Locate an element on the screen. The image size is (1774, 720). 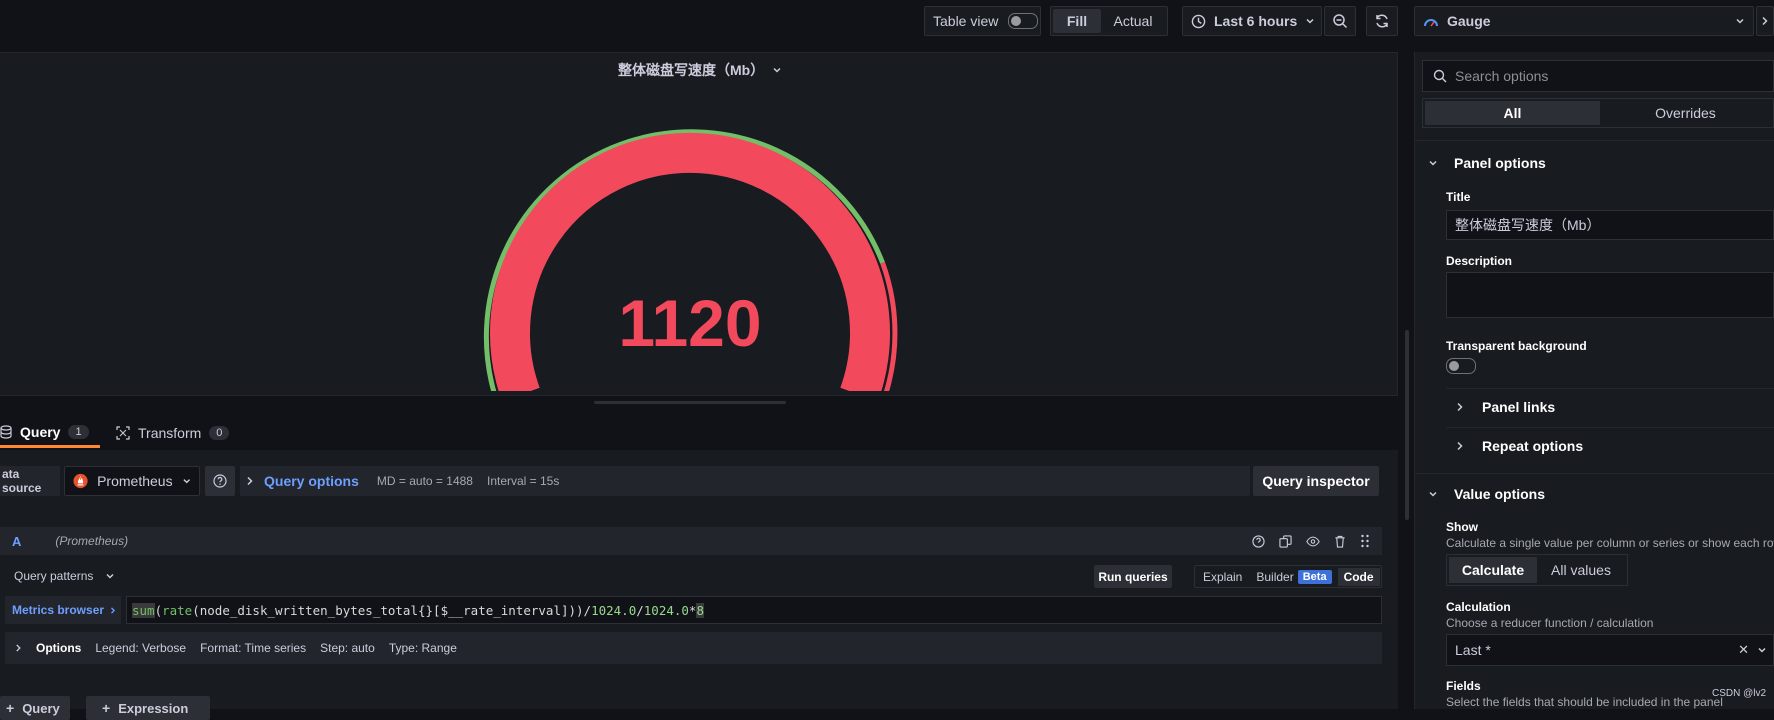
time-range-picker: Last 6 hours is located at coordinates (1252, 21).